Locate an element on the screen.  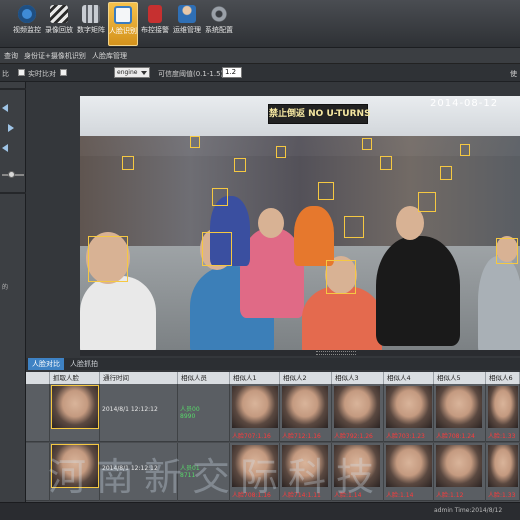
tab-operations: 运维管理 is located at coordinates (187, 24).